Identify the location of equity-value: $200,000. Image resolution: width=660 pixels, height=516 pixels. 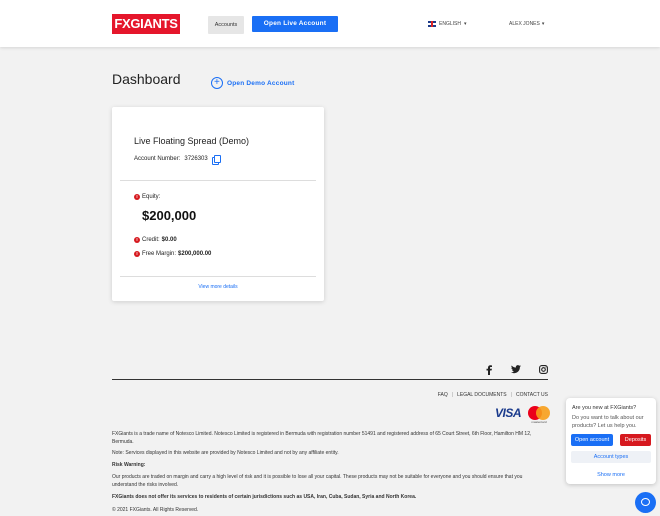
(169, 215).